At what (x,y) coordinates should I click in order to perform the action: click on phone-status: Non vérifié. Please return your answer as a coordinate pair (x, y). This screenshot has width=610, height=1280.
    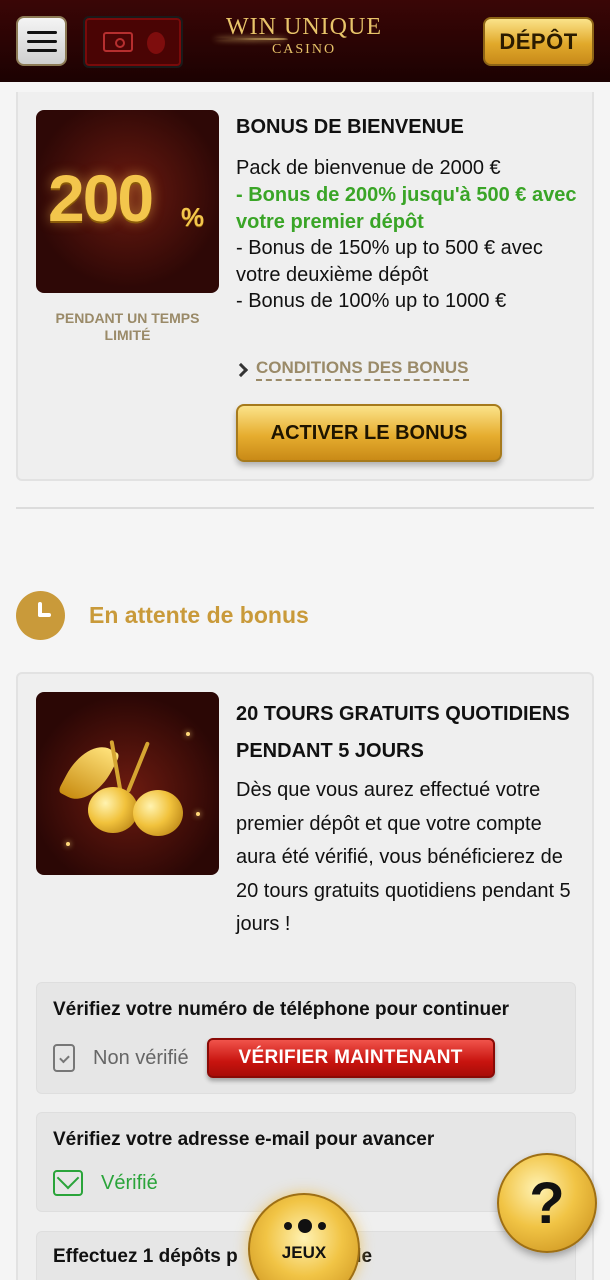
    Looking at the image, I should click on (141, 1057).